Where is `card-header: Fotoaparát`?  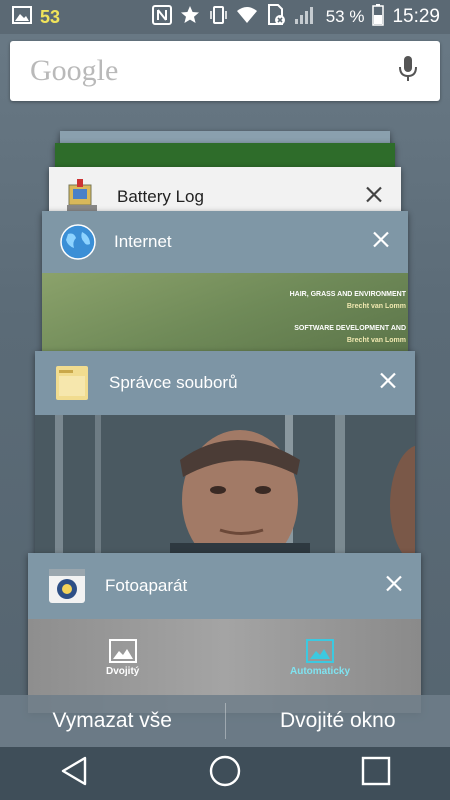
card-header: Fotoaparát is located at coordinates (224, 586).